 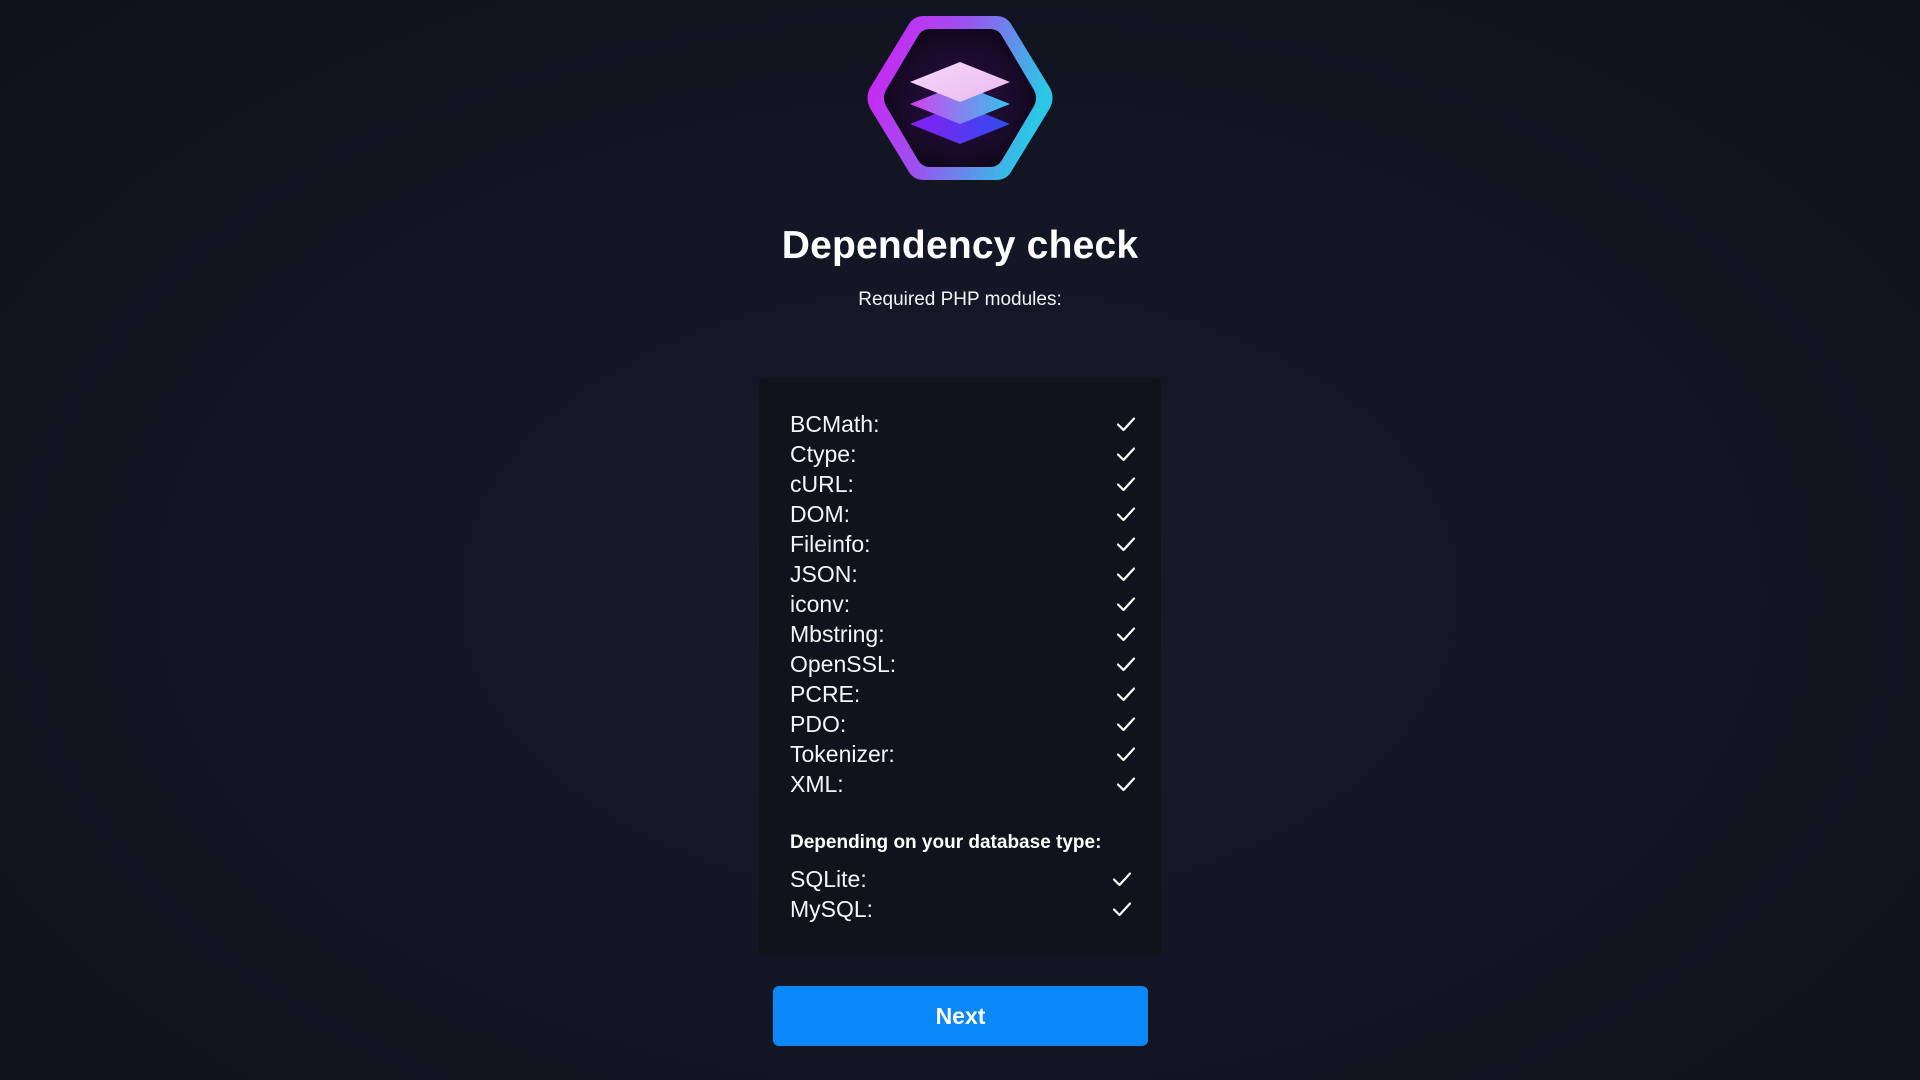 I want to click on module-label: BCMath:, so click(x=835, y=423).